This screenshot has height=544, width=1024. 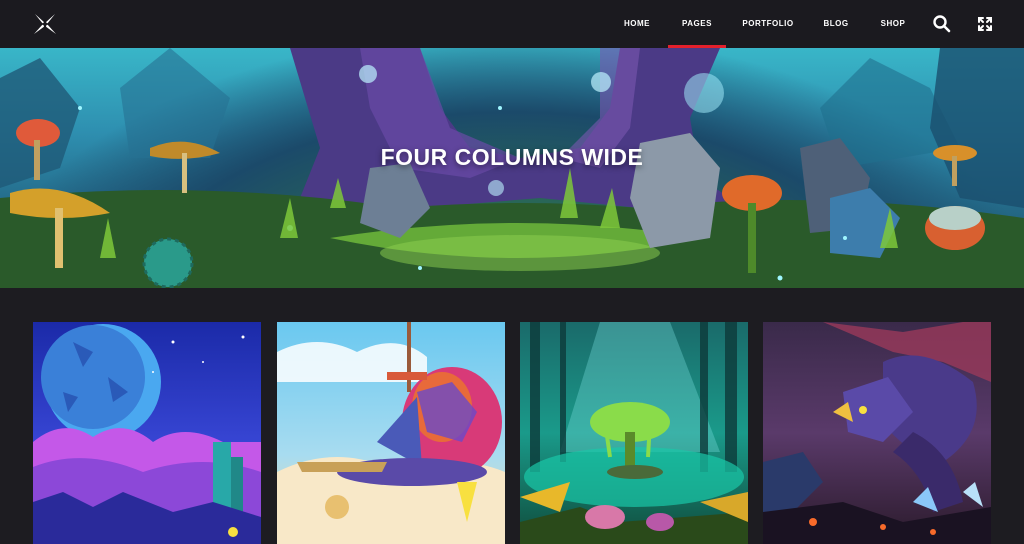 What do you see at coordinates (637, 24) in the screenshot?
I see `nav-home: HOME` at bounding box center [637, 24].